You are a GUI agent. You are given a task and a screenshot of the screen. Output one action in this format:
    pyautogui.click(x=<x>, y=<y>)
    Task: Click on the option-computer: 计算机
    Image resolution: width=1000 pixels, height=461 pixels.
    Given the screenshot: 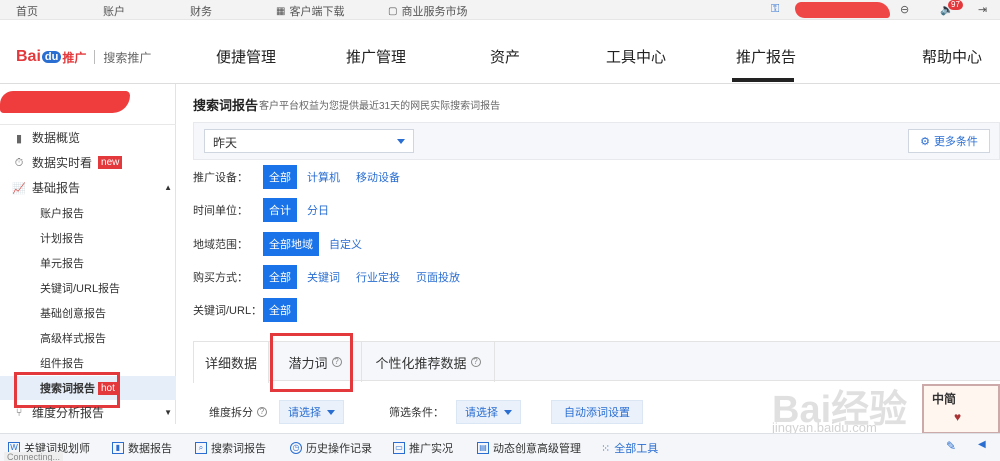 What is the action you would take?
    pyautogui.click(x=323, y=177)
    